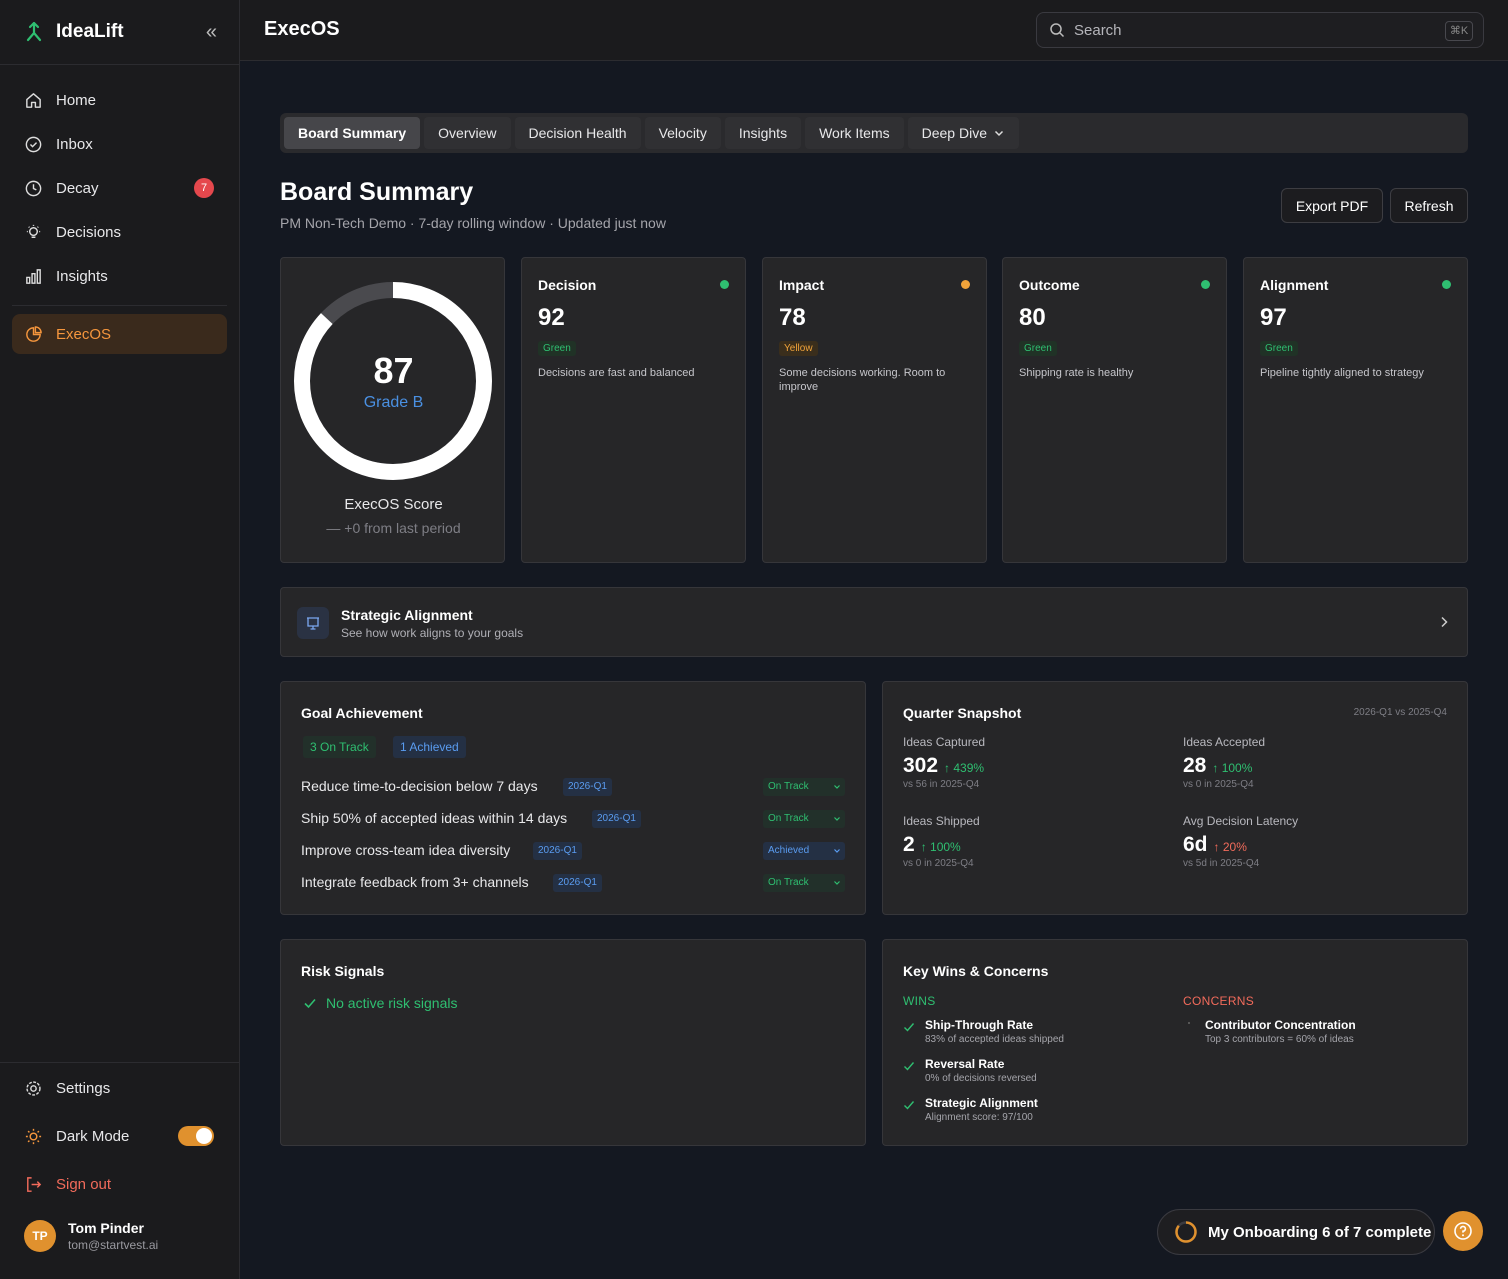 This screenshot has width=1508, height=1279. What do you see at coordinates (343, 971) in the screenshot?
I see `panel-title: Risk Signals` at bounding box center [343, 971].